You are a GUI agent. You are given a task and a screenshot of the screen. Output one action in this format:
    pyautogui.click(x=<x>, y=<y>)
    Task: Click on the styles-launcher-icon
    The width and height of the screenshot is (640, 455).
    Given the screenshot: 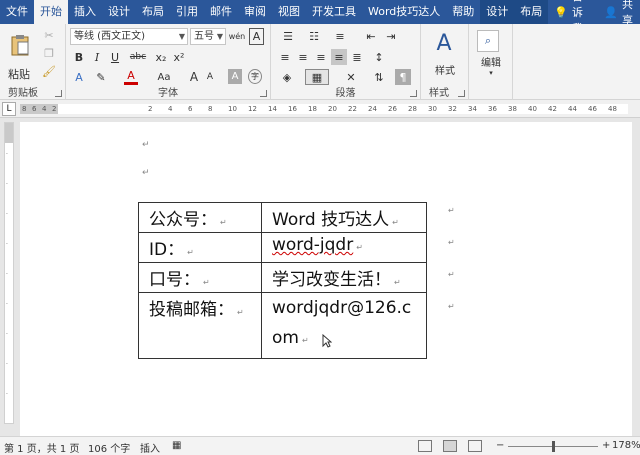 What is the action you would take?
    pyautogui.click(x=461, y=93)
    